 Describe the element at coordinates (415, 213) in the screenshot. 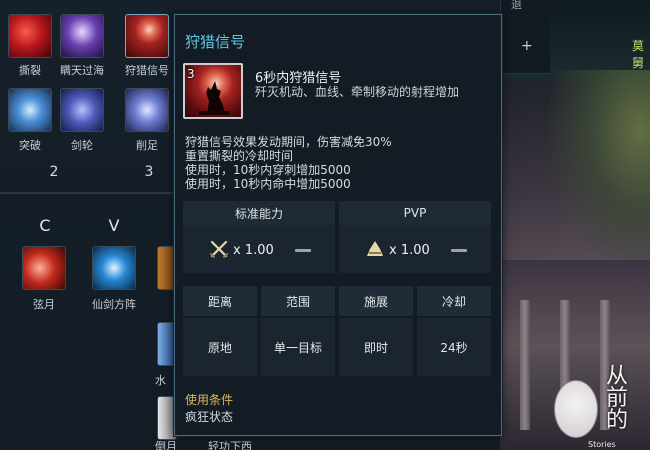

I see `stat-header-pvp: PVP` at that location.